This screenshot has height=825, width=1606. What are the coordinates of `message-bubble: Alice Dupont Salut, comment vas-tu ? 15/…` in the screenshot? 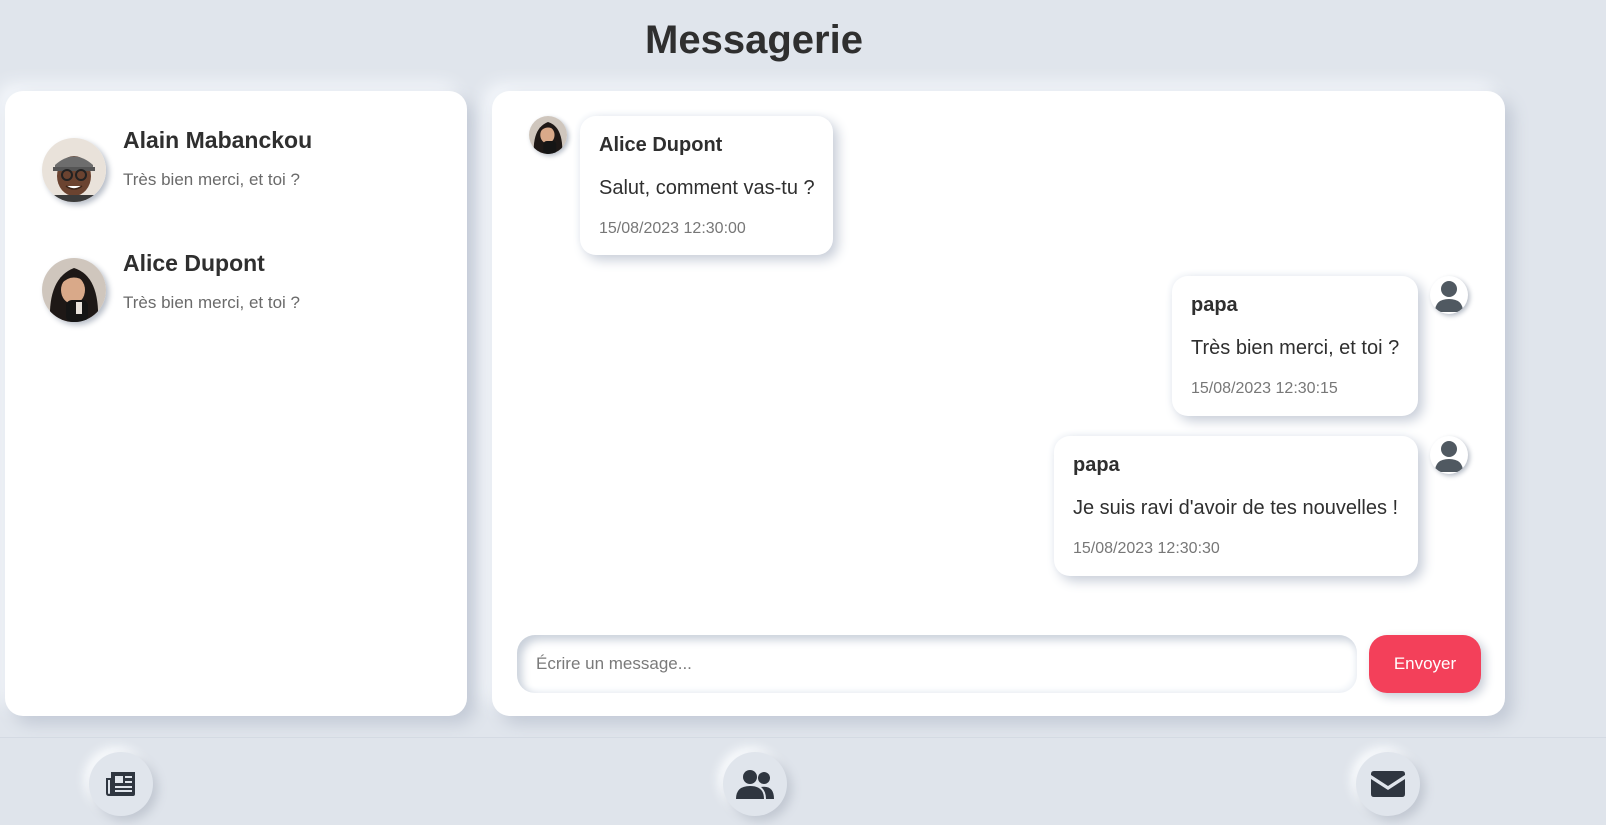 It's located at (706, 185).